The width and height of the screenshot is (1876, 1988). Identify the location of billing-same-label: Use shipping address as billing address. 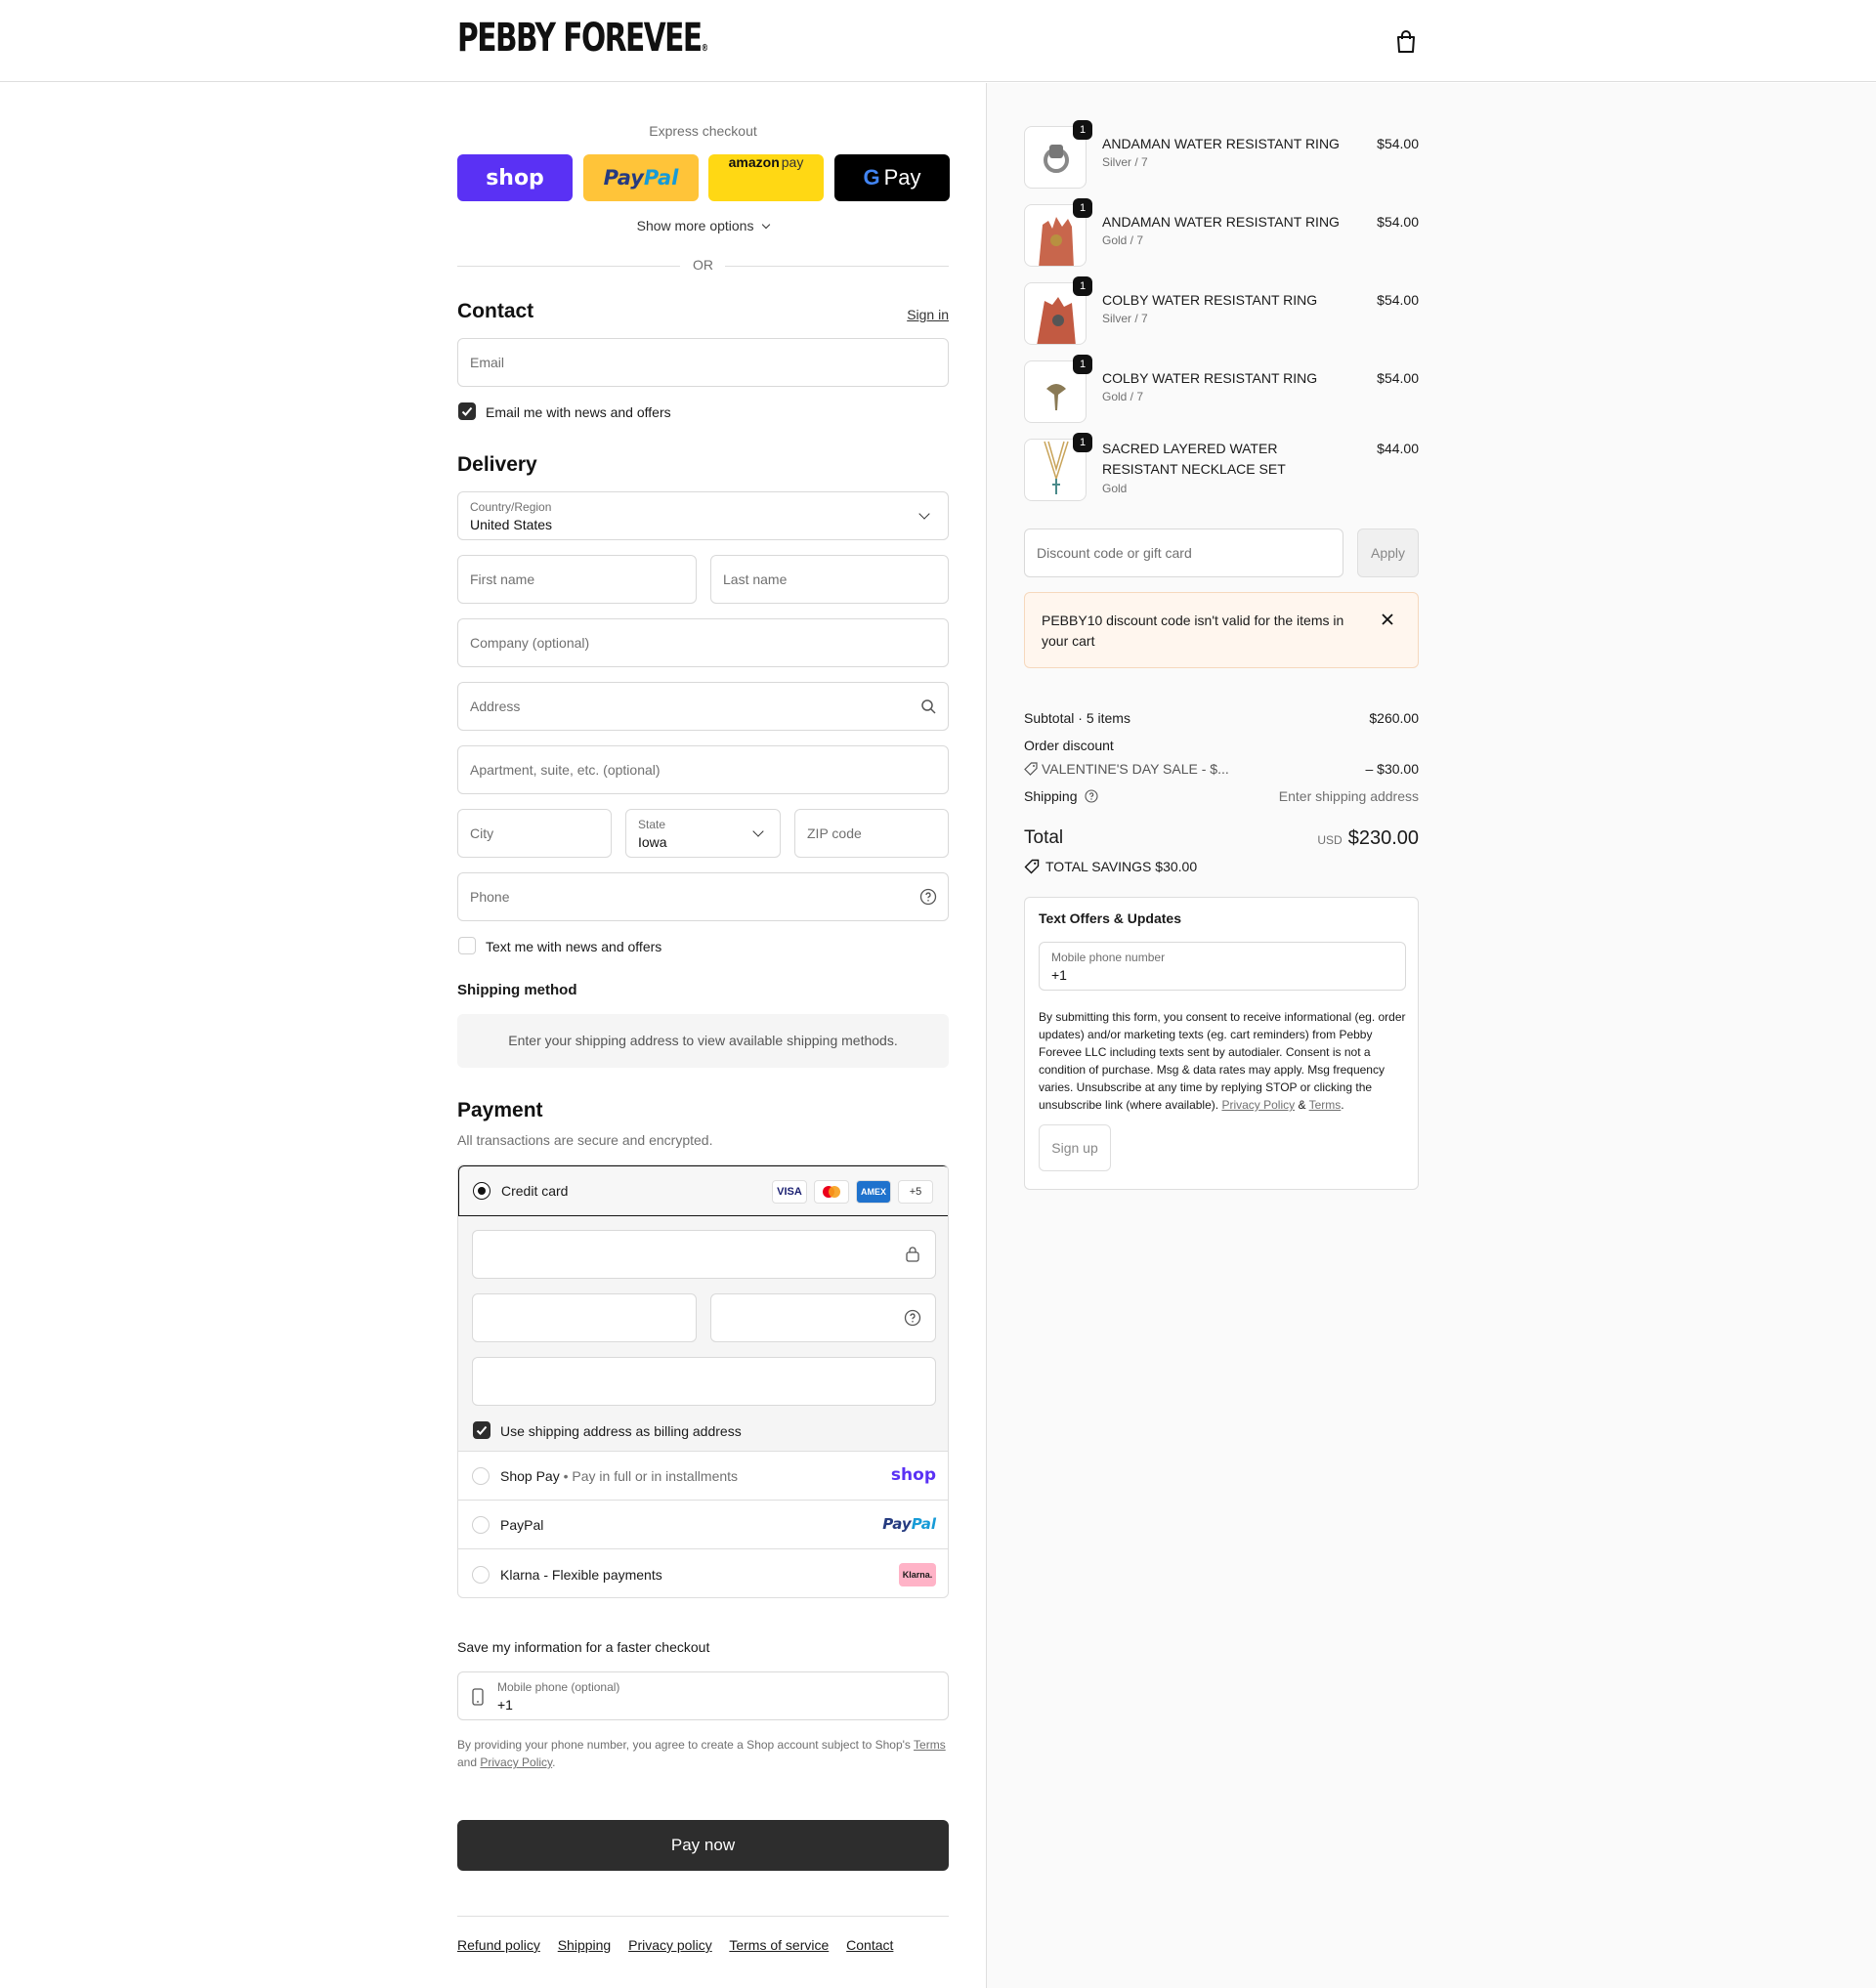
(621, 1431).